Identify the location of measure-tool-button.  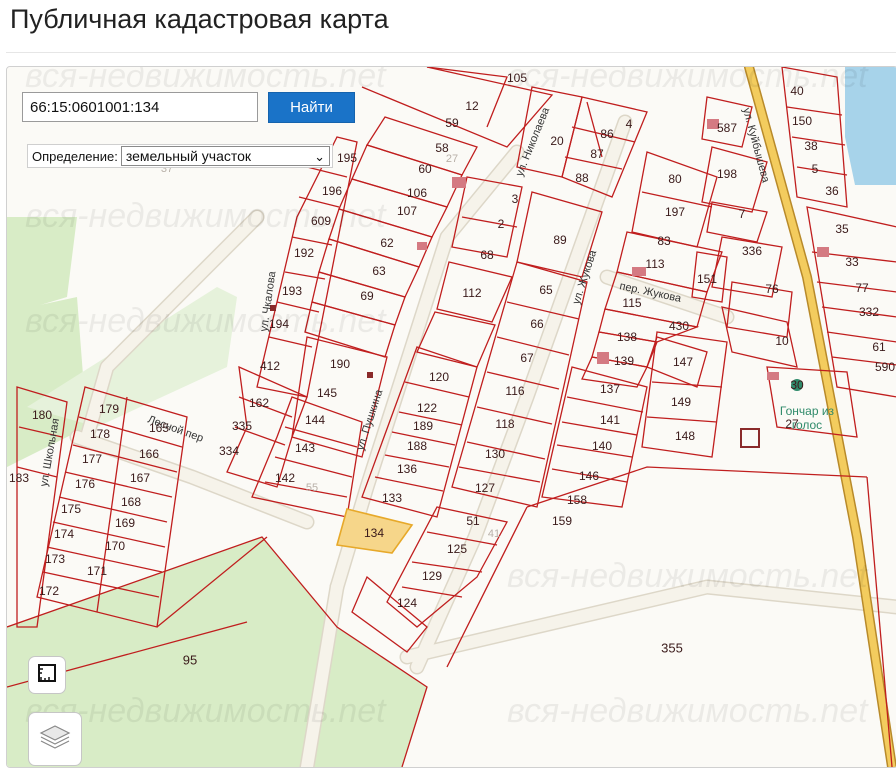
(47, 675).